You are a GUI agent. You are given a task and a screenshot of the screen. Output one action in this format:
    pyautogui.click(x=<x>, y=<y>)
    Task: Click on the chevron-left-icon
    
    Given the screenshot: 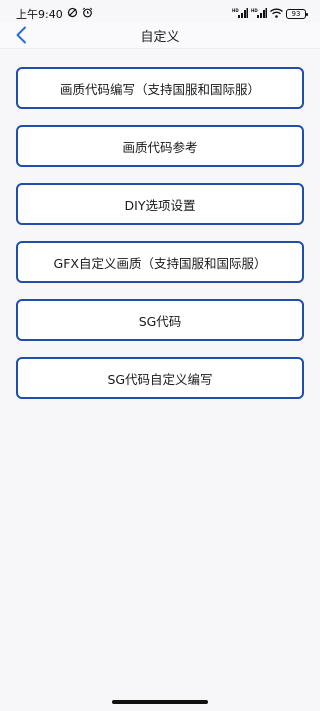 What is the action you would take?
    pyautogui.click(x=21, y=35)
    